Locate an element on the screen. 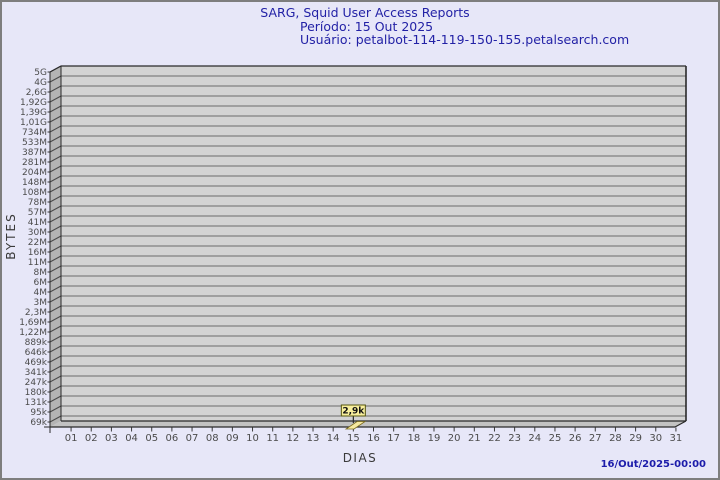 The width and height of the screenshot is (720, 480). y-tick-label: 734M is located at coordinates (34, 133).